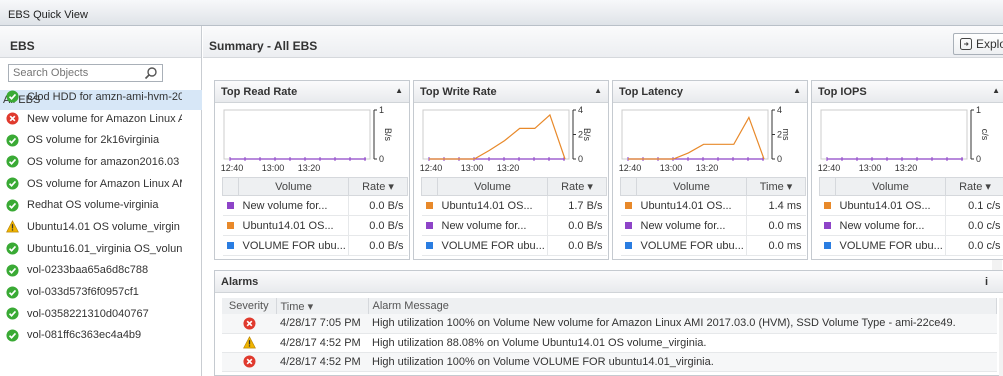 This screenshot has width=1003, height=376. I want to click on warning-severity-icon, so click(249, 342).